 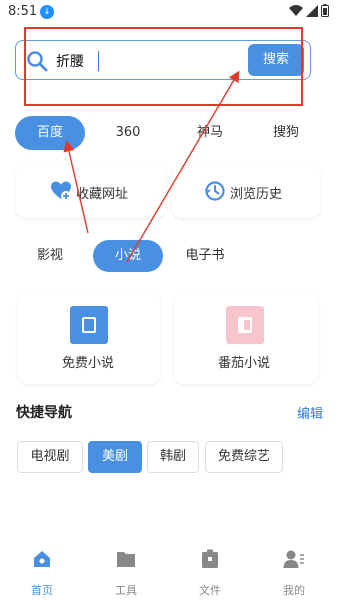 What do you see at coordinates (294, 590) in the screenshot?
I see `nav-mine-label: 我的` at bounding box center [294, 590].